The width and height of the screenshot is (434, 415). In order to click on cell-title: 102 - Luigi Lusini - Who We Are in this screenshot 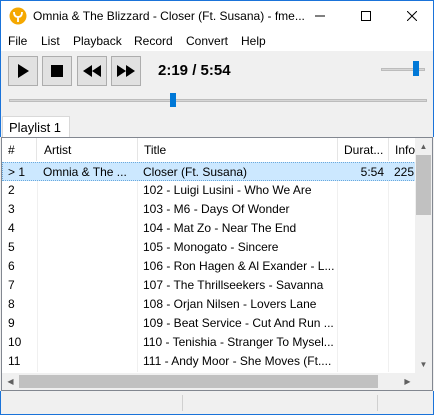, I will do `click(227, 190)`.